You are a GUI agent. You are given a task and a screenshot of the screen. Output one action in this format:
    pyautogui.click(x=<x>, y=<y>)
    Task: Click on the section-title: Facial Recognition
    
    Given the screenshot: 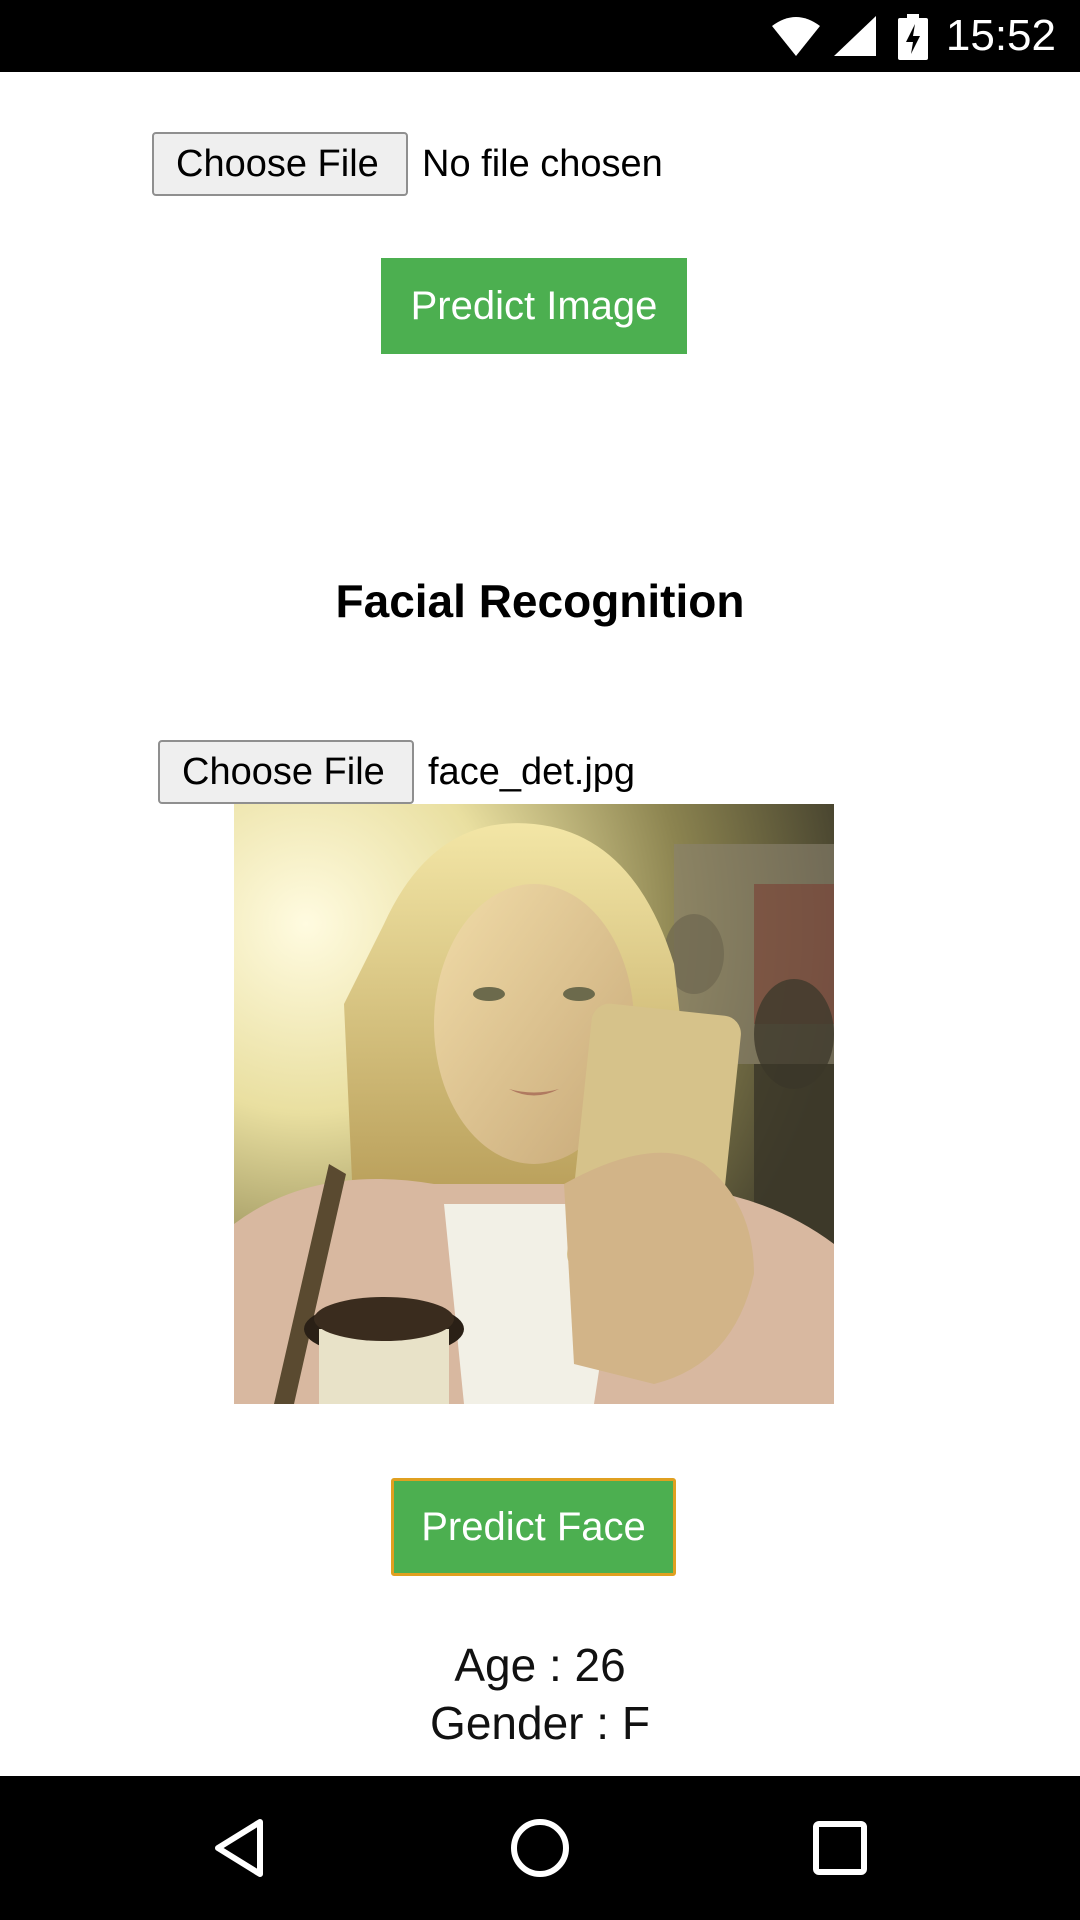 What is the action you would take?
    pyautogui.click(x=540, y=601)
    